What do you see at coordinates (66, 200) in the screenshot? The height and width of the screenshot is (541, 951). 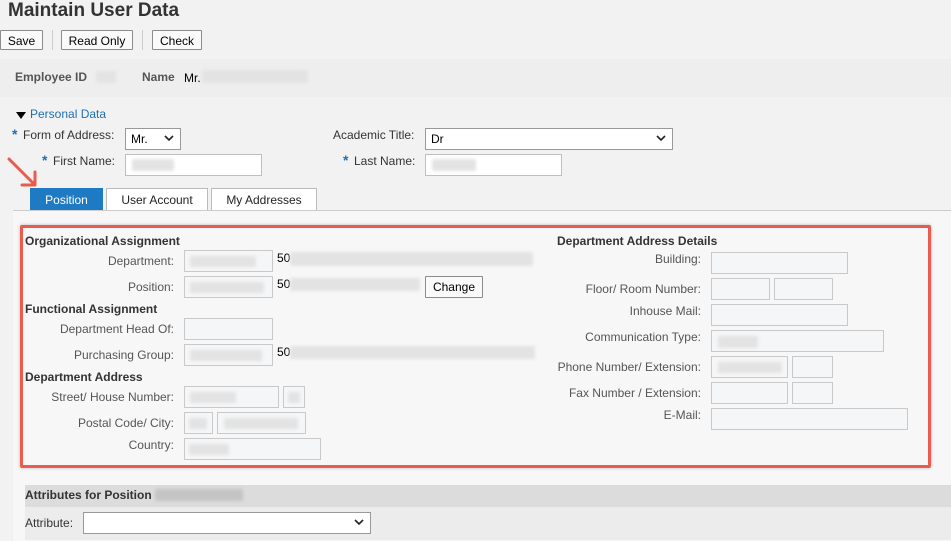 I see `tab-position: Position` at bounding box center [66, 200].